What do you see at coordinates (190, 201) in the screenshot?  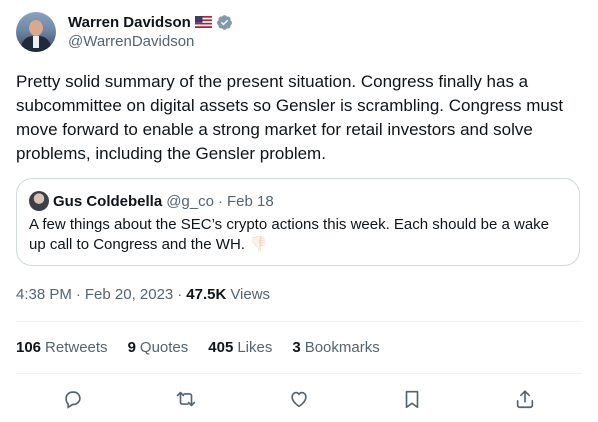 I see `quoted-author-handle: @g_co` at bounding box center [190, 201].